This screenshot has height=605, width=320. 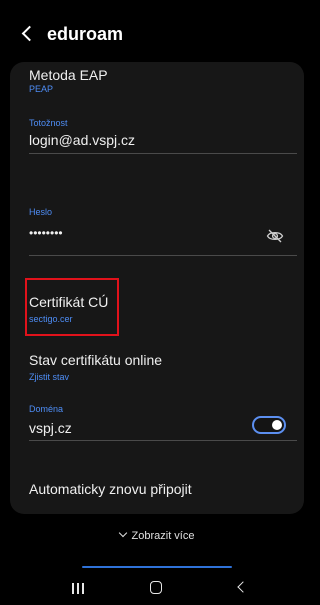 I want to click on page-title: eduroam, so click(x=85, y=34).